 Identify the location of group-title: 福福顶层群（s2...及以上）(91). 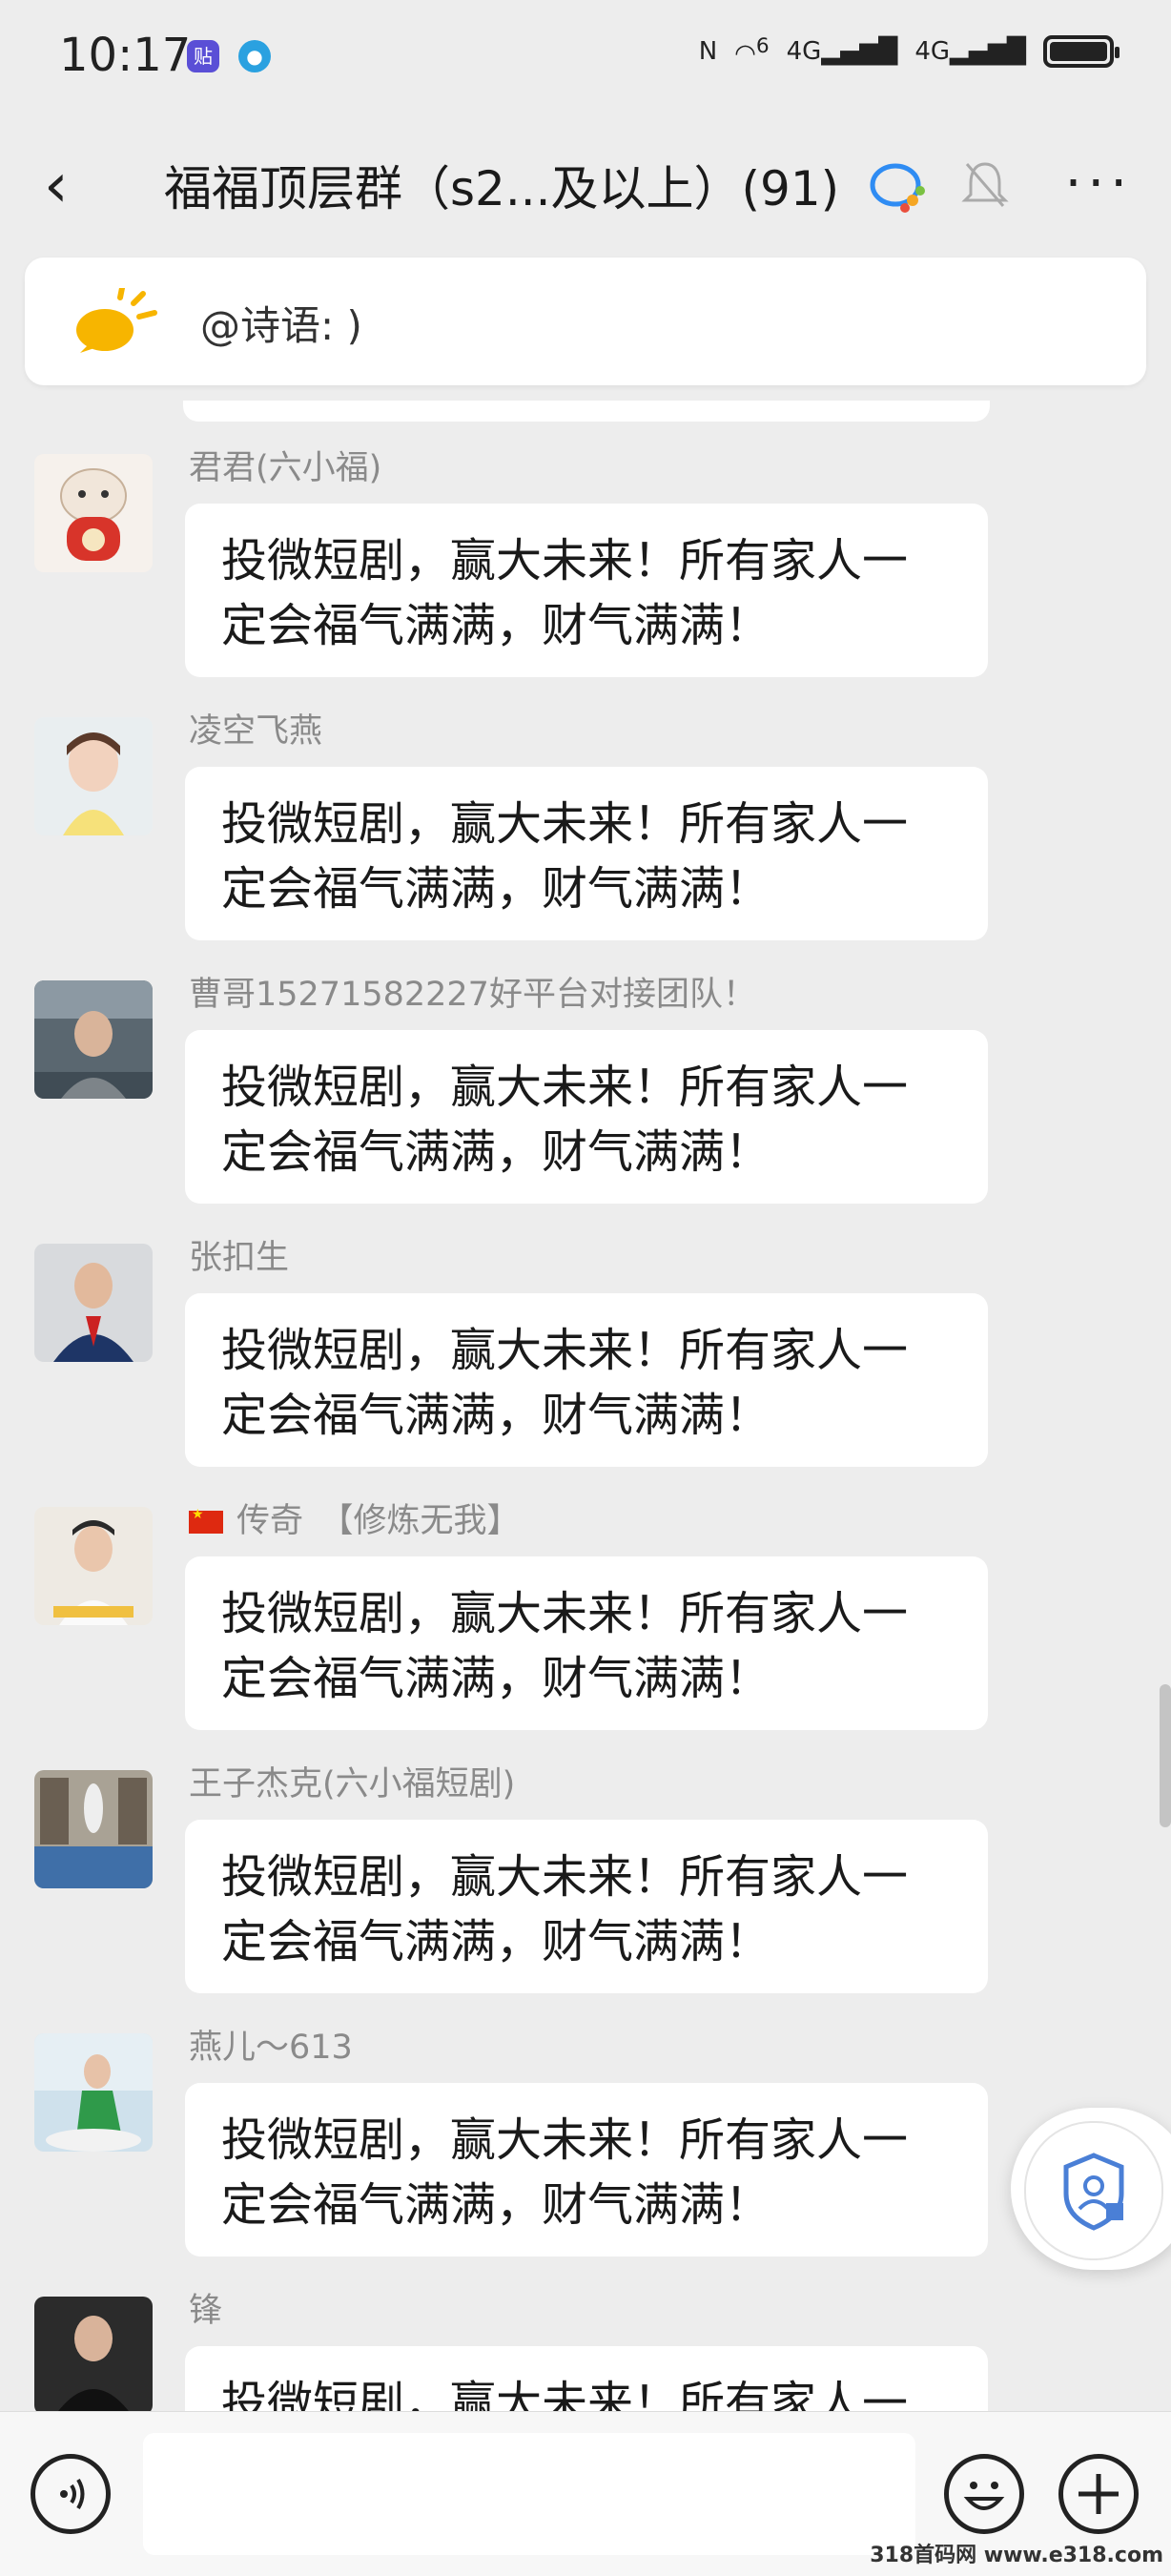
(501, 185).